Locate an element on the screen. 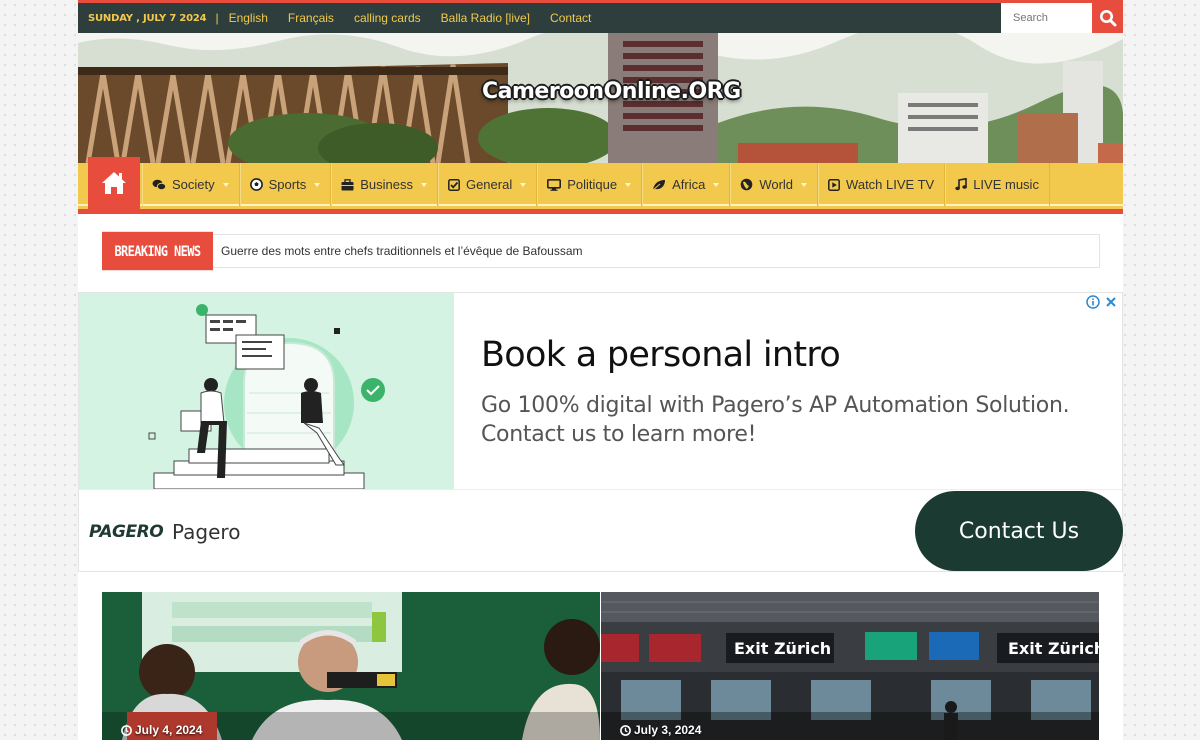  news-card: Exit Zürich Exit Zürich July 3, 2024 is located at coordinates (850, 666).